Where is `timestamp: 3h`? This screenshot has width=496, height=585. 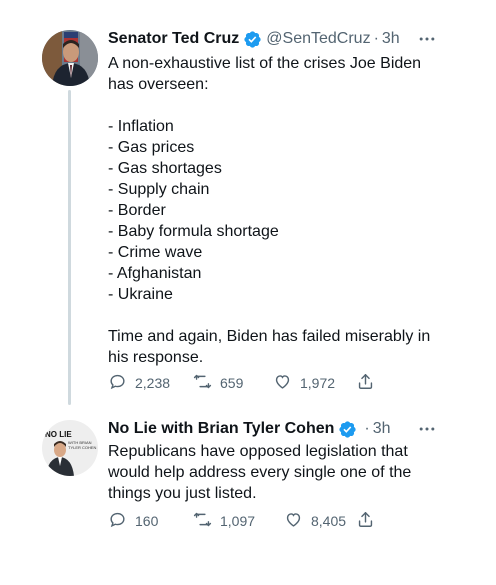
timestamp: 3h is located at coordinates (382, 429).